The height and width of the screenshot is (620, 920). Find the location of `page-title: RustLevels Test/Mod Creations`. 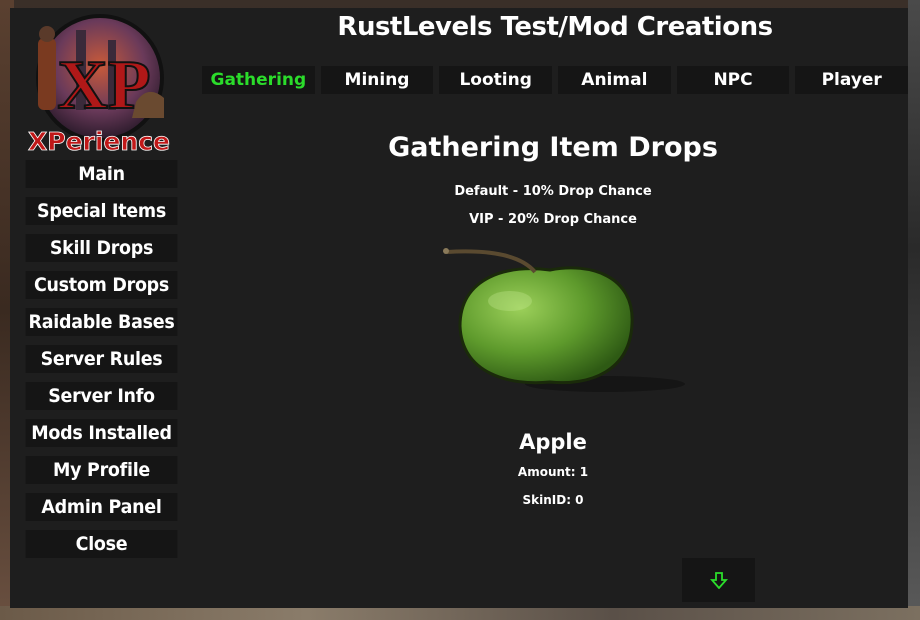

page-title: RustLevels Test/Mod Creations is located at coordinates (555, 27).